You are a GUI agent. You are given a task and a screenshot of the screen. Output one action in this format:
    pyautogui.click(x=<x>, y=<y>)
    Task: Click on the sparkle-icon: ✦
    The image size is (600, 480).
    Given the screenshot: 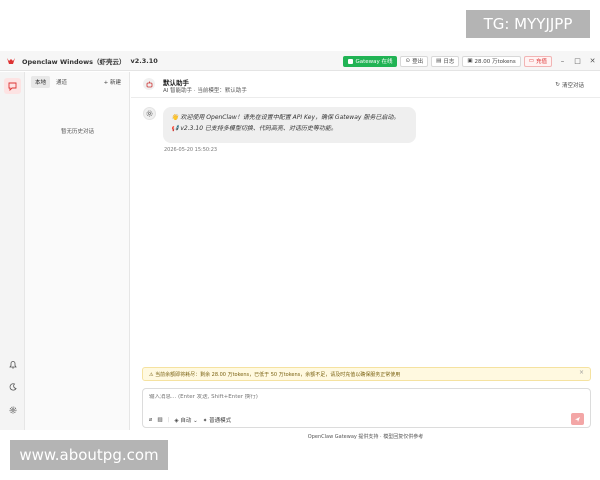 What is the action you would take?
    pyautogui.click(x=205, y=421)
    